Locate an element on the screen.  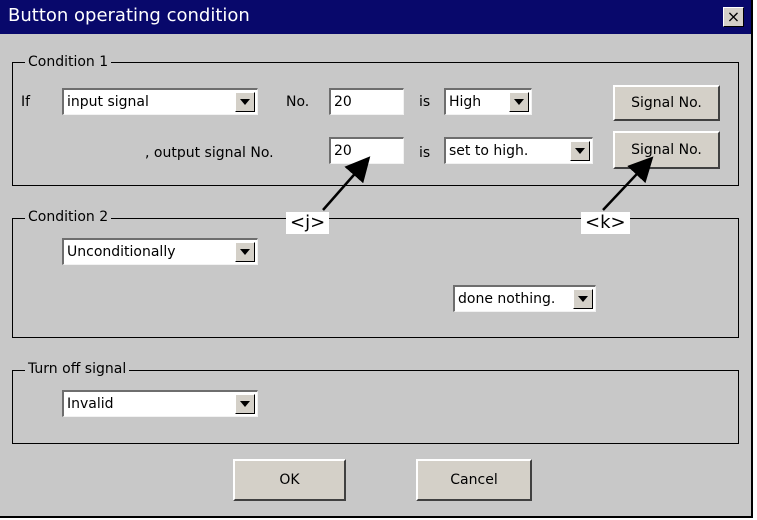
state-select: High is located at coordinates (488, 101).